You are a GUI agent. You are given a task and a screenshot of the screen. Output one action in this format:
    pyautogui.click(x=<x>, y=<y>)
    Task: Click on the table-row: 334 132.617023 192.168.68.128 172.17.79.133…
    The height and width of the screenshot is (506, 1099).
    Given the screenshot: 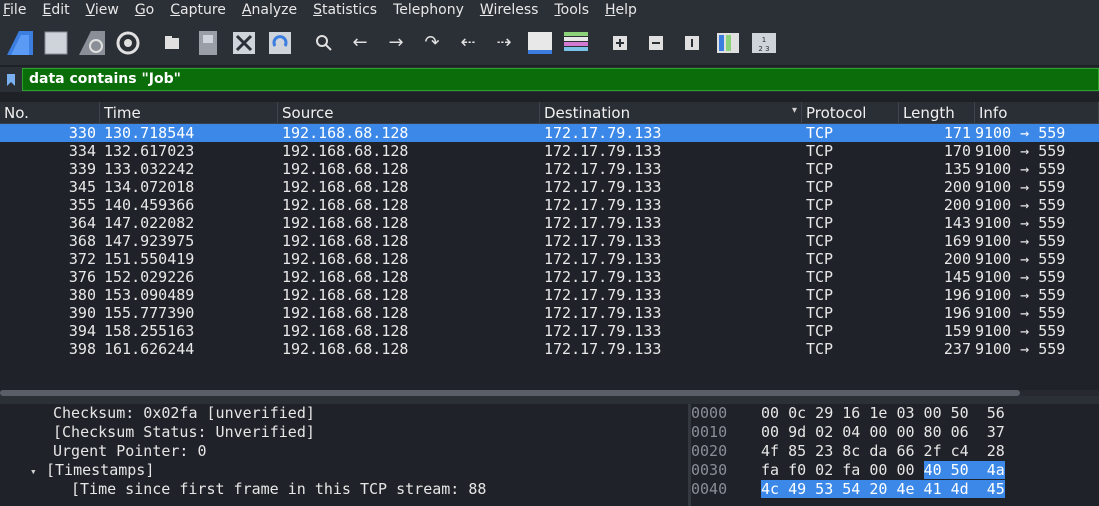 What is the action you would take?
    pyautogui.click(x=549, y=151)
    